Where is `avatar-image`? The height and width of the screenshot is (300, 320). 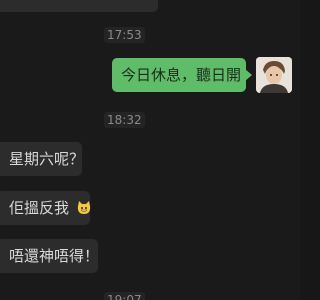 avatar-image is located at coordinates (274, 75).